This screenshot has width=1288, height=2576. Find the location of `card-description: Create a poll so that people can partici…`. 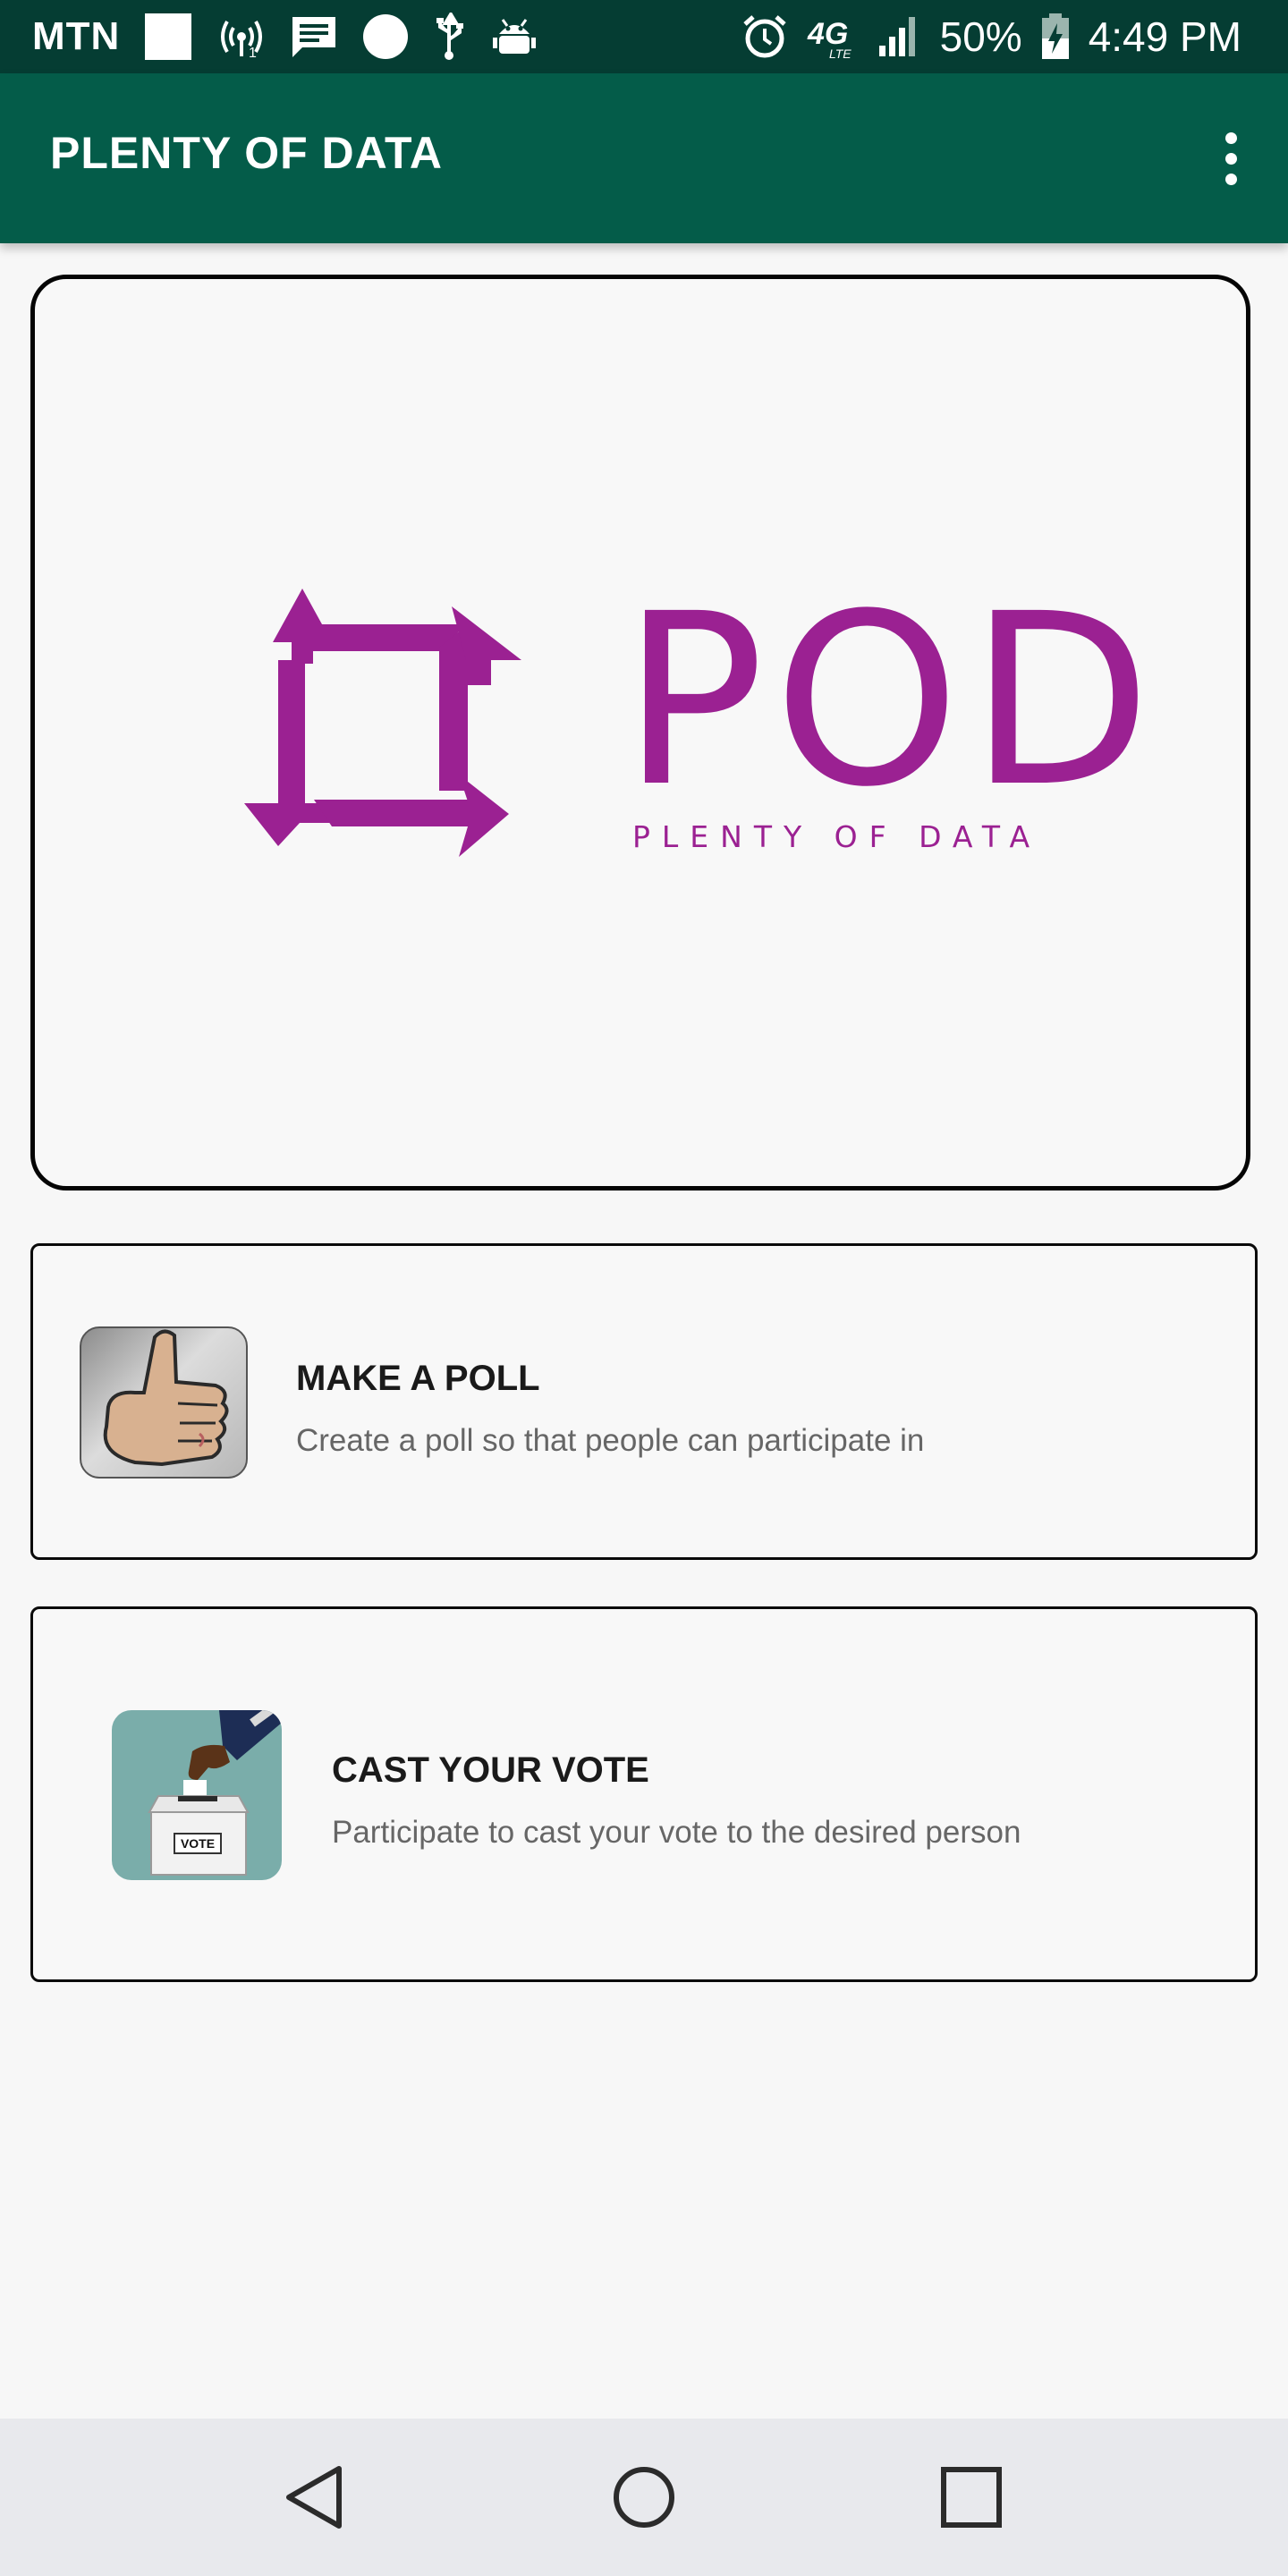

card-description: Create a poll so that people can partici… is located at coordinates (610, 1440).